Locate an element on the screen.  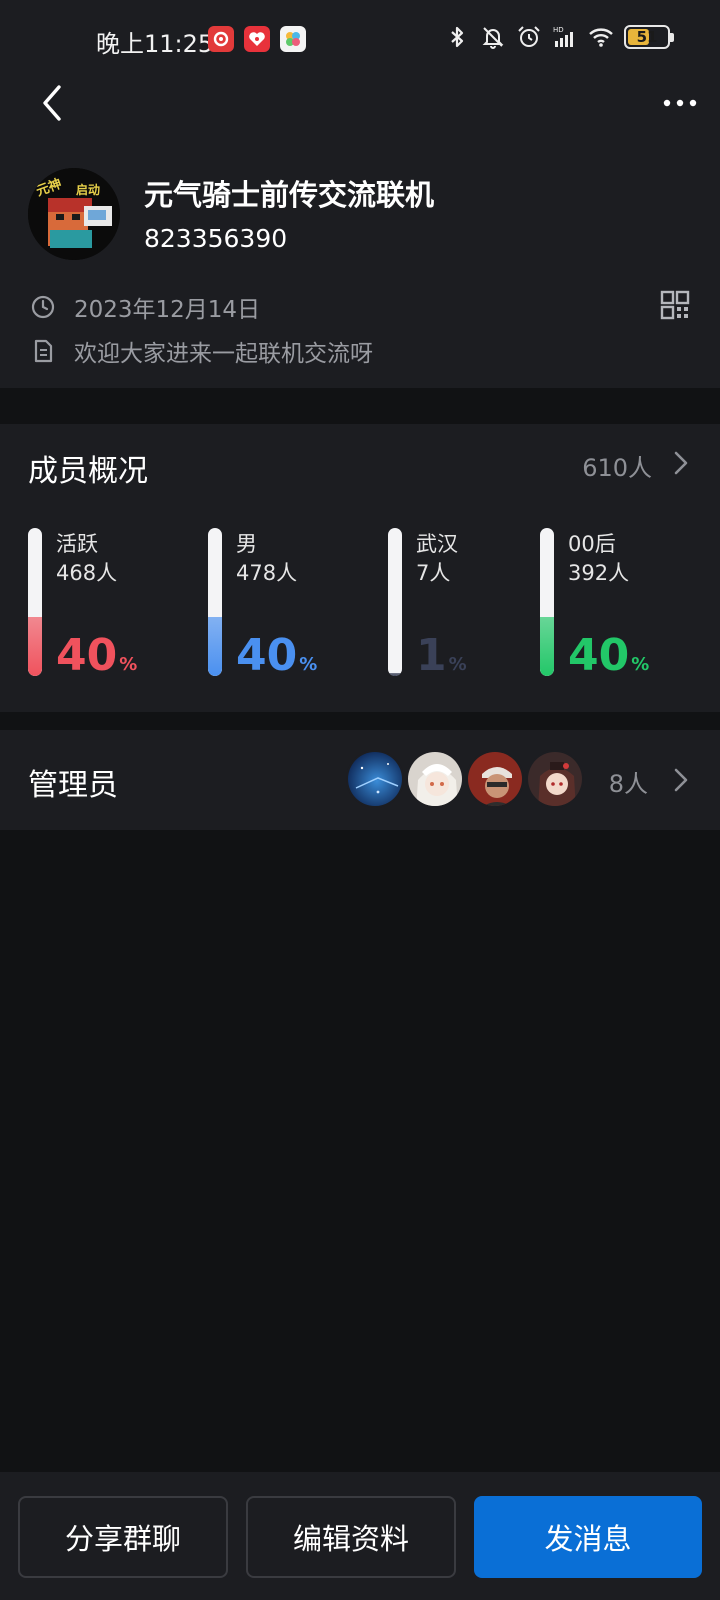
alarm-icon is located at coordinates (529, 36).